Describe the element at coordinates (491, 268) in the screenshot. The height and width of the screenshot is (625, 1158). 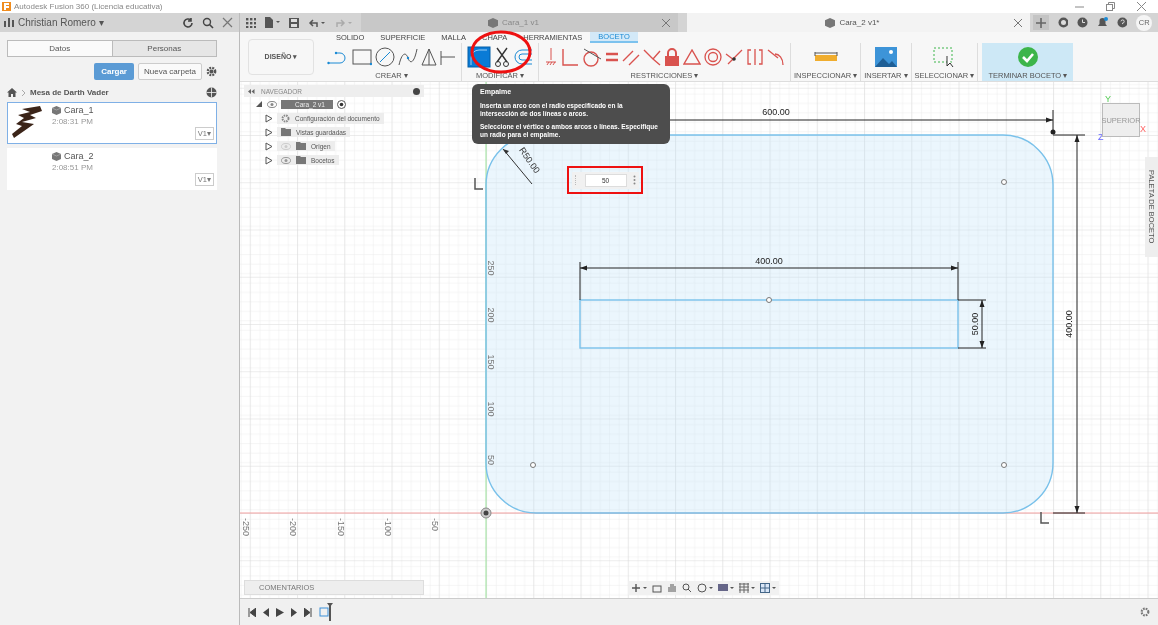
I see `ruler-label: 250` at that location.